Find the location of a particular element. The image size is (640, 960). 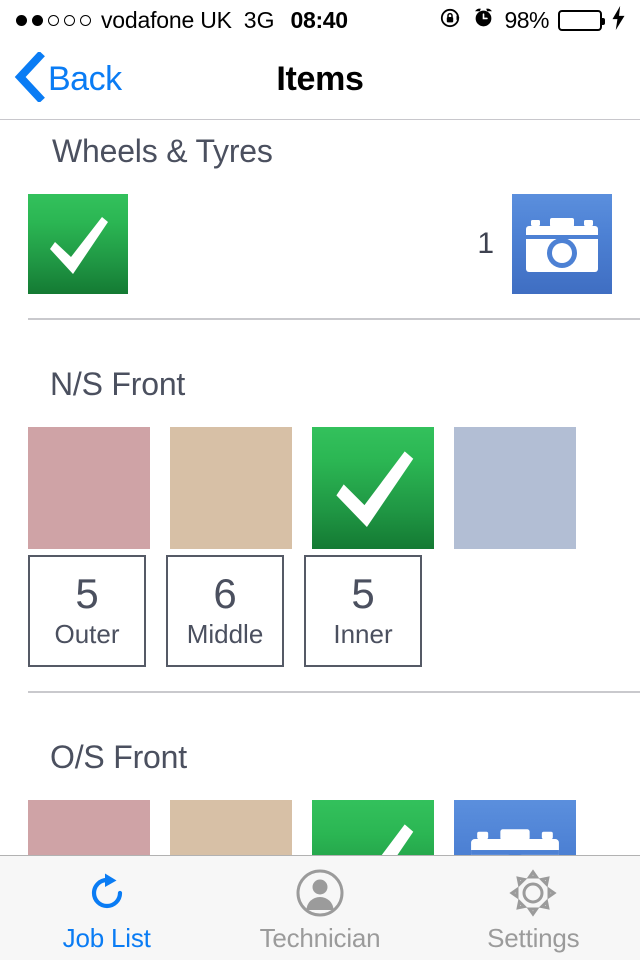

wheels-and-tyres-row: 1 is located at coordinates (320, 244).